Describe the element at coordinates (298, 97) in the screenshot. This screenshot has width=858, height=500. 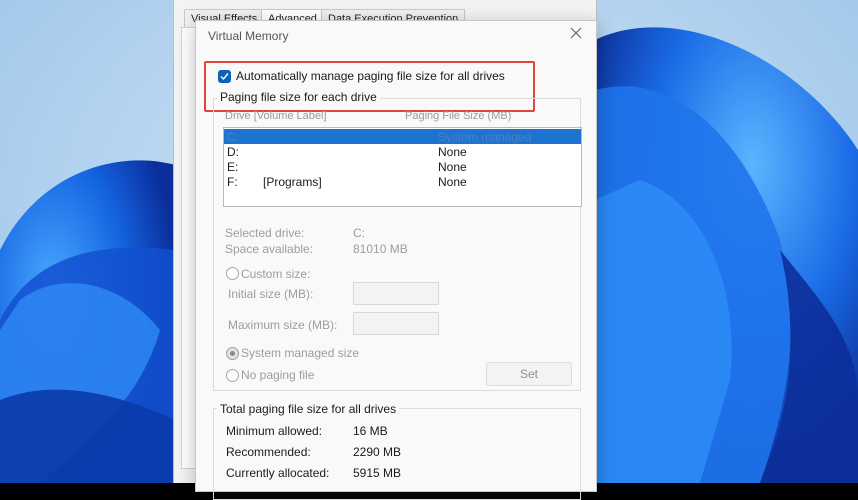
I see `paging-file-group-label: Paging file size for each drive` at that location.